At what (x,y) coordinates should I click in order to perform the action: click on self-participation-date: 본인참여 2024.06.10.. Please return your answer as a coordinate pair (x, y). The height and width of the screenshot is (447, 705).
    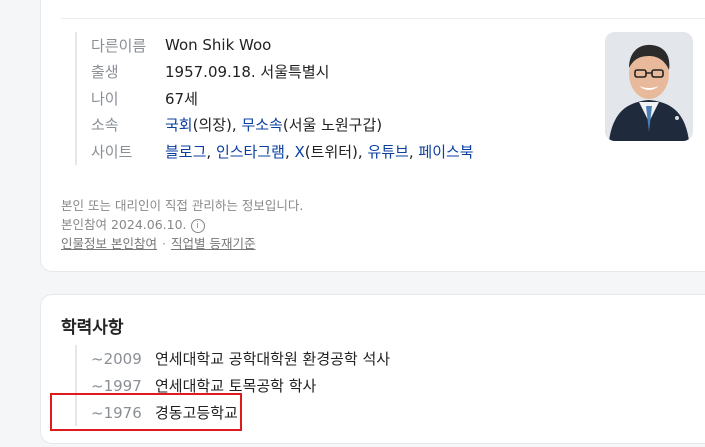
    Looking at the image, I should click on (124, 224).